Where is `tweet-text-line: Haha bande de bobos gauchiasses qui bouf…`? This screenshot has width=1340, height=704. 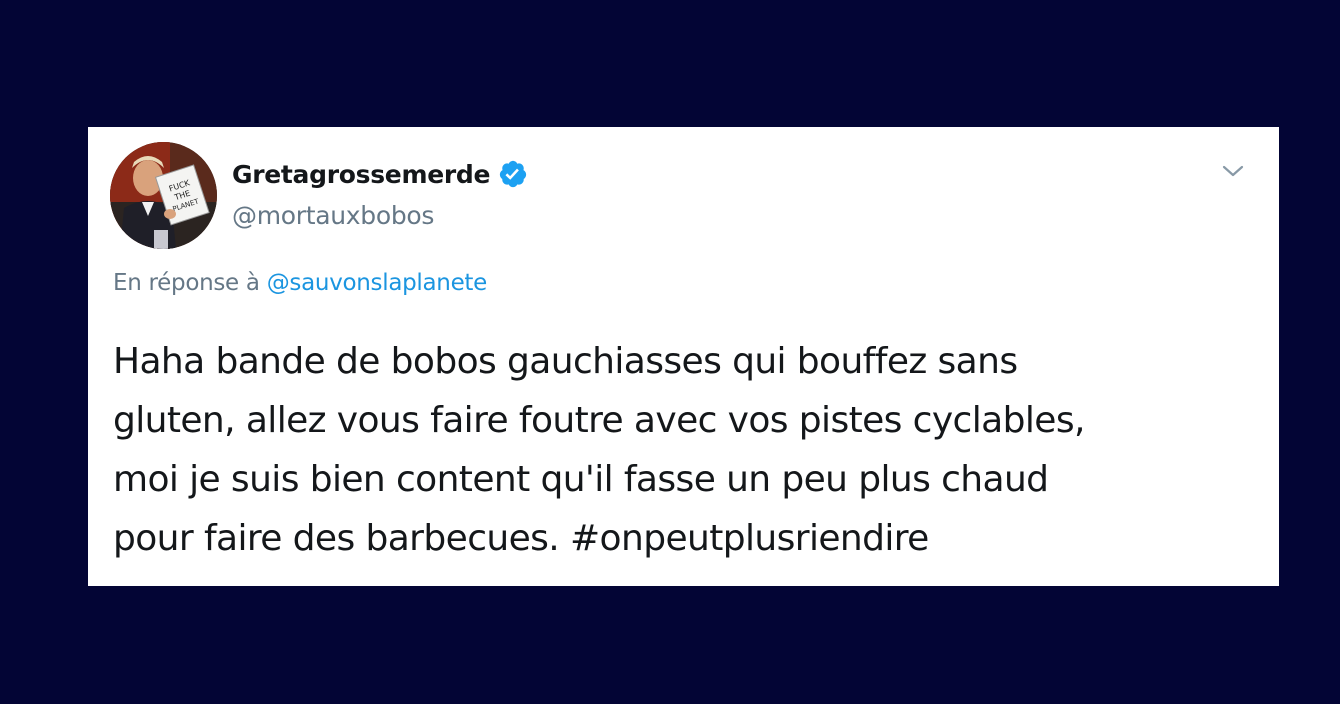 tweet-text-line: Haha bande de bobos gauchiasses qui bouf… is located at coordinates (565, 361).